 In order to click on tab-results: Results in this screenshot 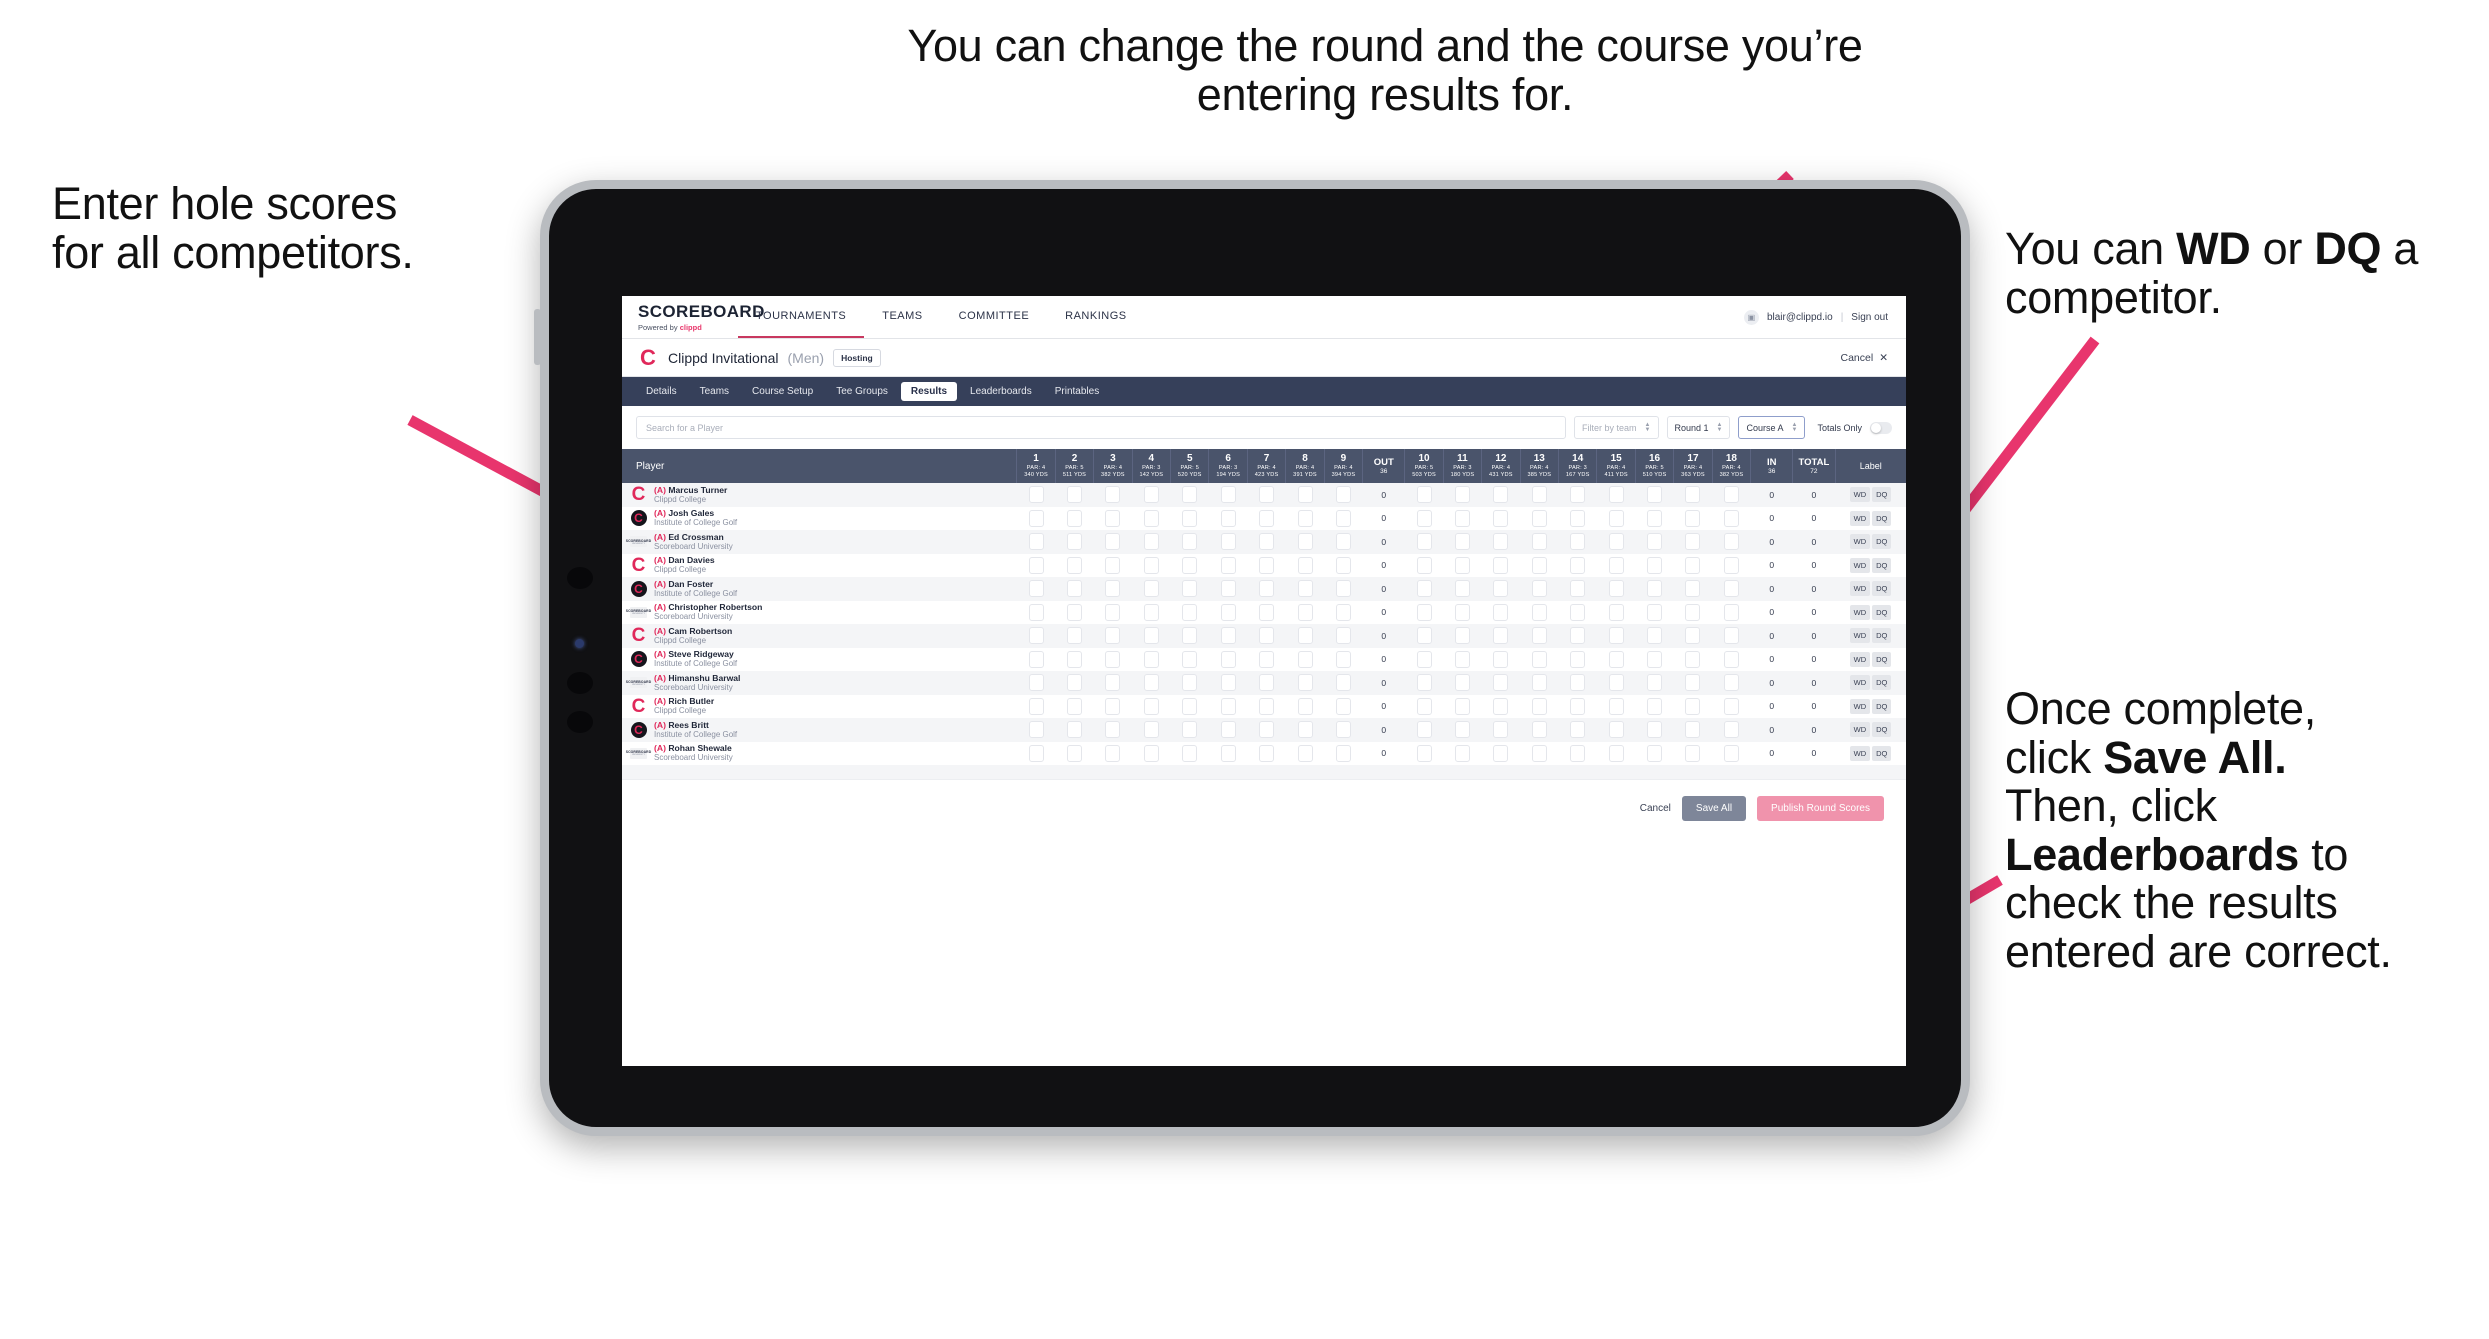, I will do `click(929, 391)`.